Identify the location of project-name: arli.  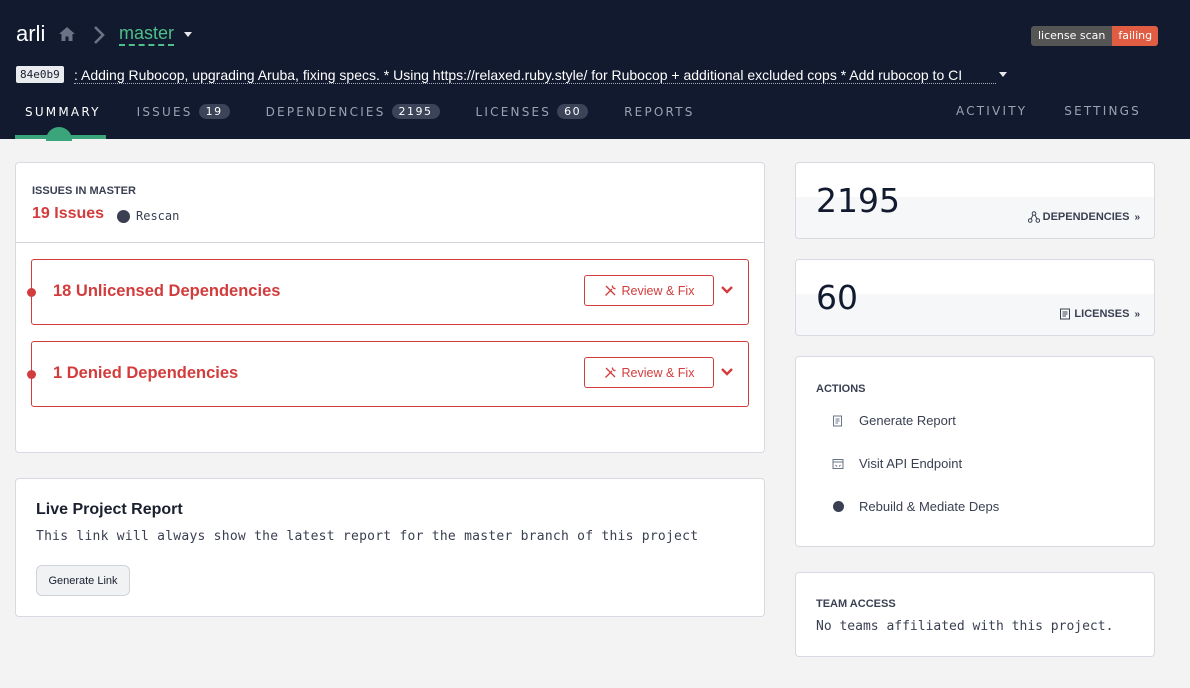
(30, 34).